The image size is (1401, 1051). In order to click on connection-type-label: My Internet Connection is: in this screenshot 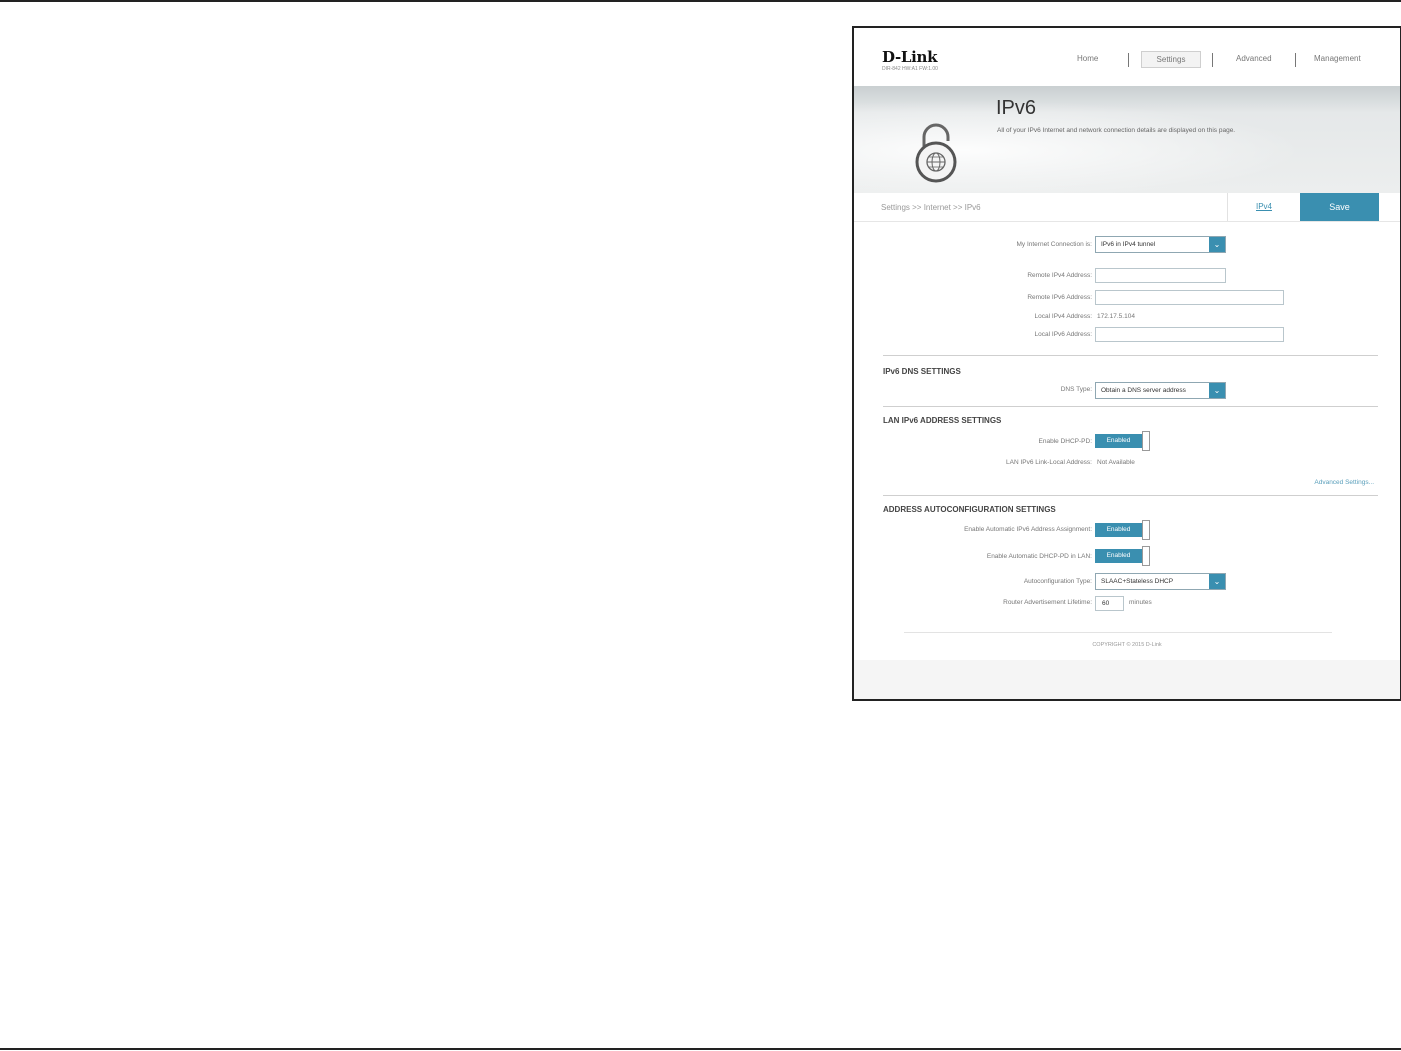, I will do `click(1054, 244)`.